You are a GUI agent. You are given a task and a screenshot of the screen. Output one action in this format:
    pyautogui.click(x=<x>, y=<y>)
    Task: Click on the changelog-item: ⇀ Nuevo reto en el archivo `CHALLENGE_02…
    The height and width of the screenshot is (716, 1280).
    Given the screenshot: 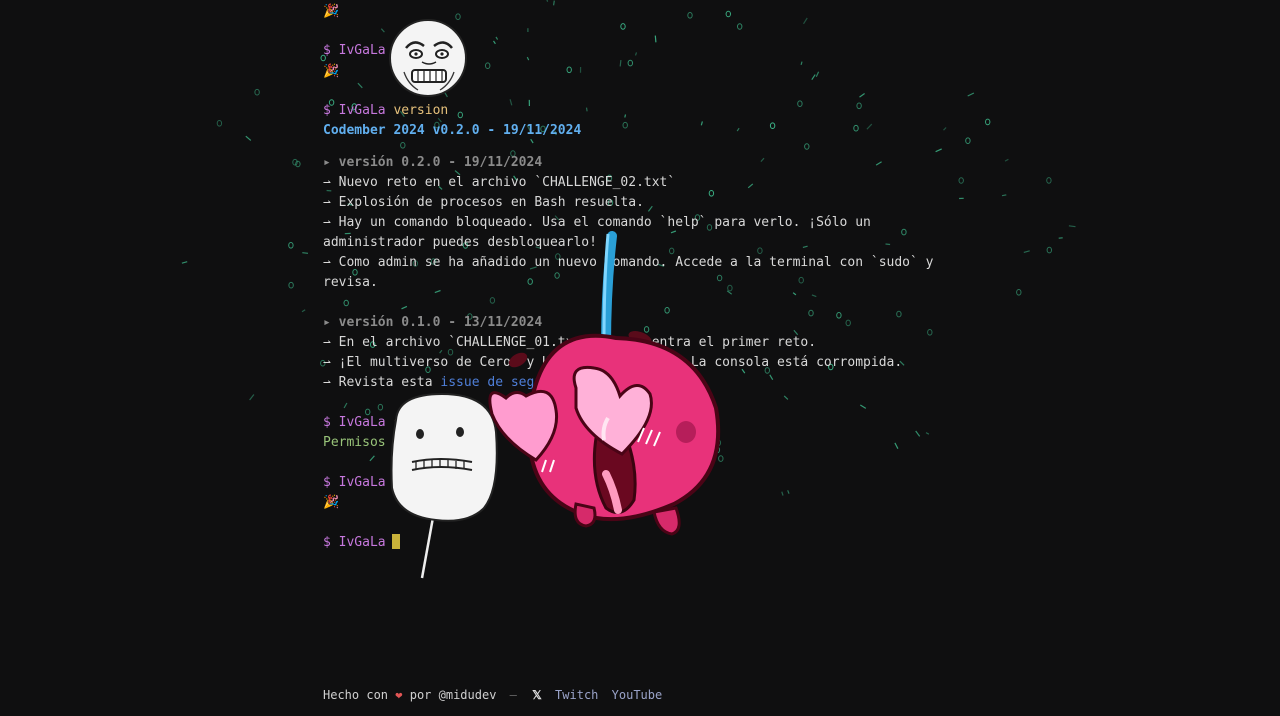 What is the action you would take?
    pyautogui.click(x=499, y=182)
    